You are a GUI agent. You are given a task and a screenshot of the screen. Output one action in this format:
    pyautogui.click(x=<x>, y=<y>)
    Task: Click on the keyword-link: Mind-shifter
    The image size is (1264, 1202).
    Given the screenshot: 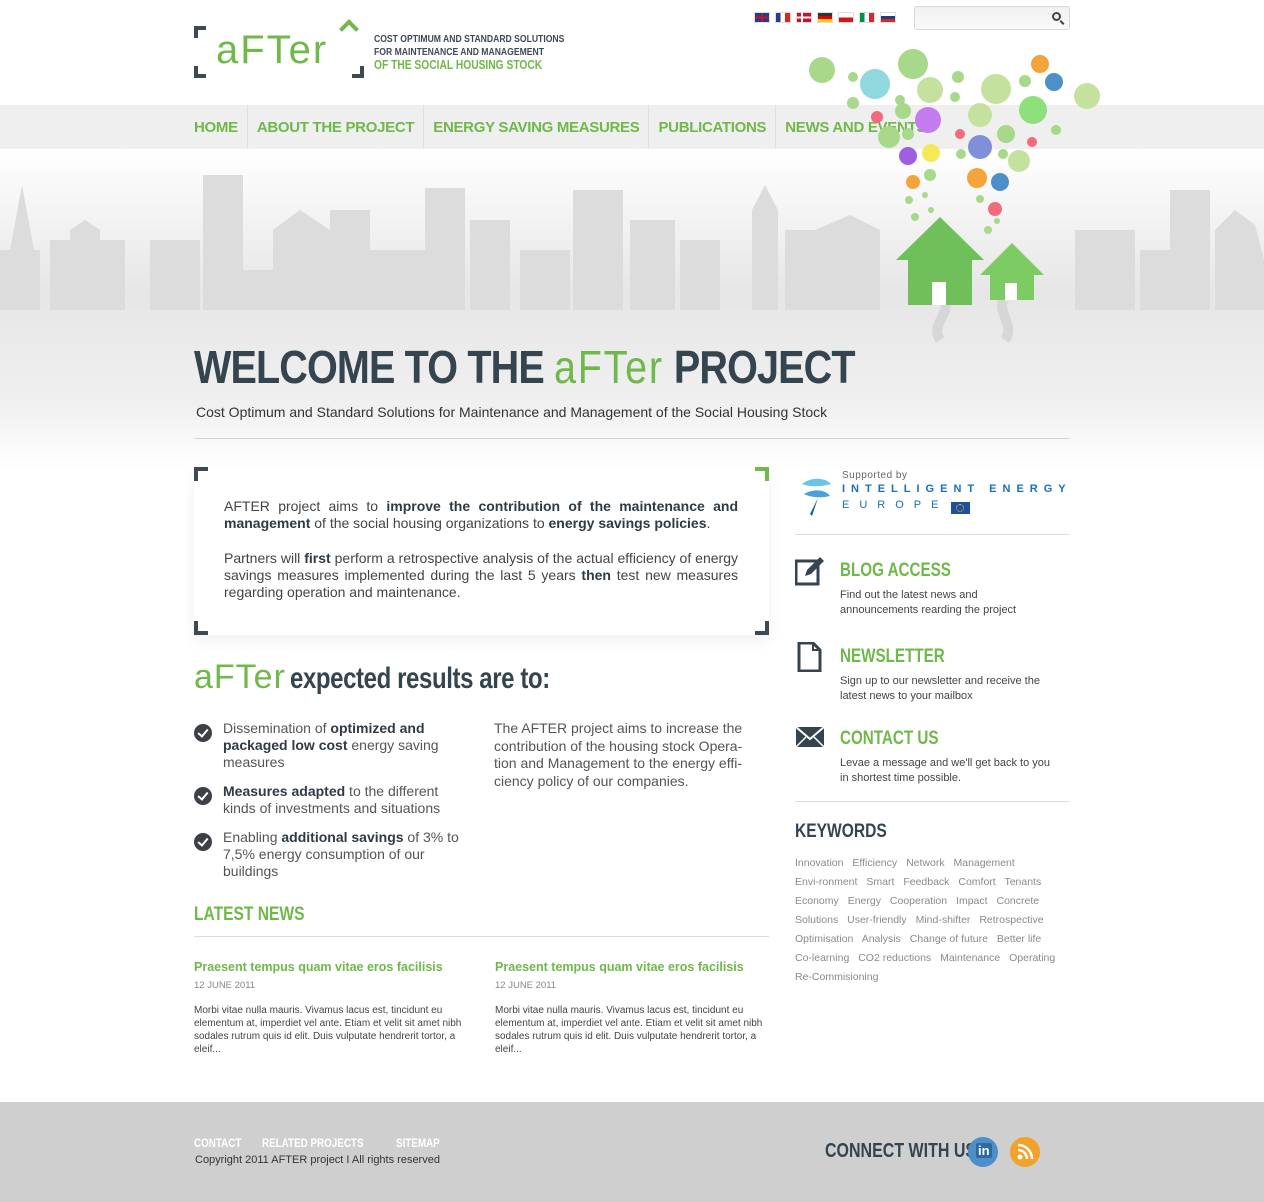 What is the action you would take?
    pyautogui.click(x=943, y=920)
    